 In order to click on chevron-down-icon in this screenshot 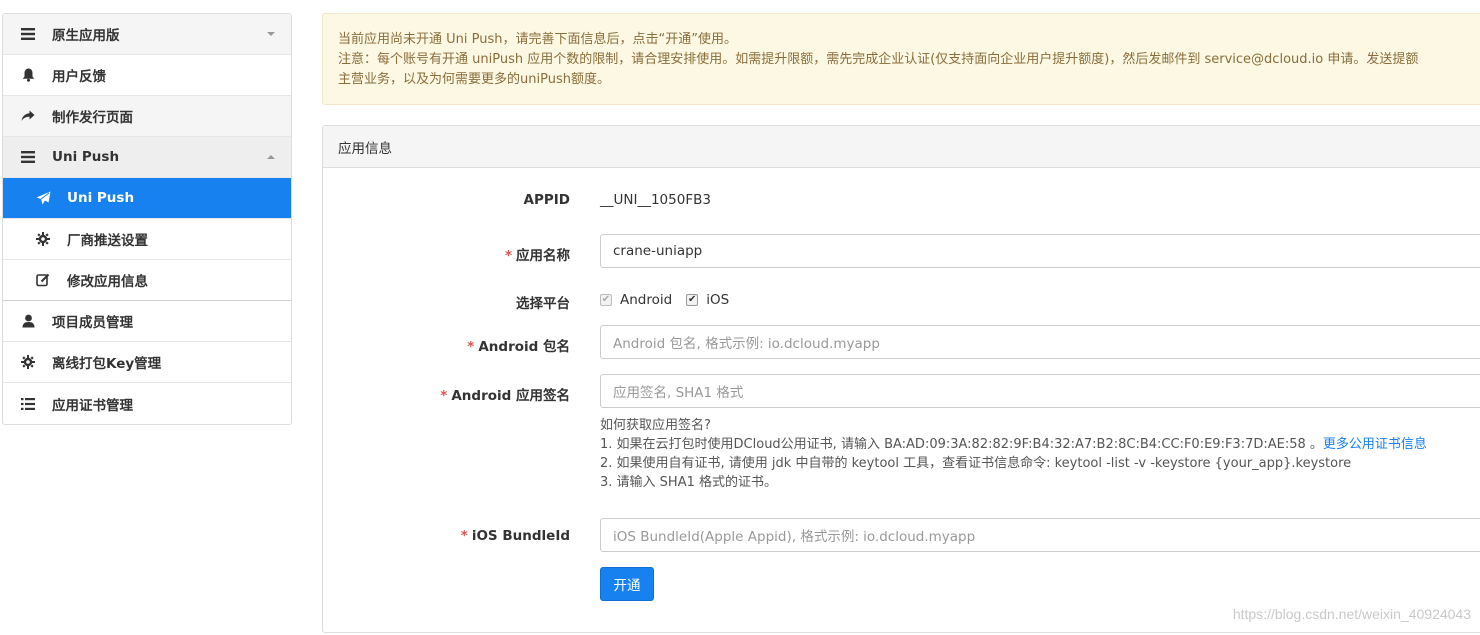, I will do `click(271, 34)`.